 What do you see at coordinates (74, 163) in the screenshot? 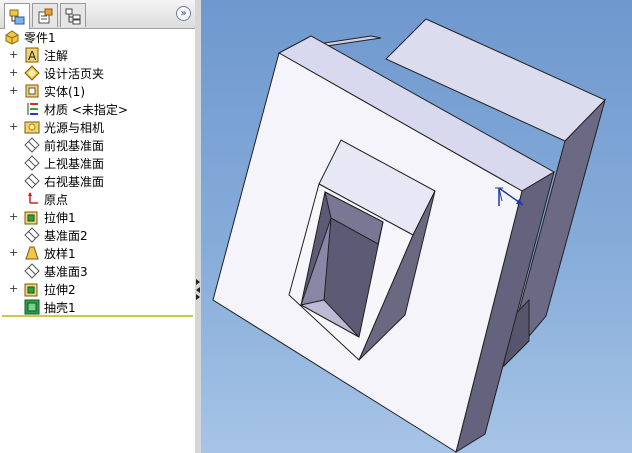
I see `tree-item-label: 上视基准面` at bounding box center [74, 163].